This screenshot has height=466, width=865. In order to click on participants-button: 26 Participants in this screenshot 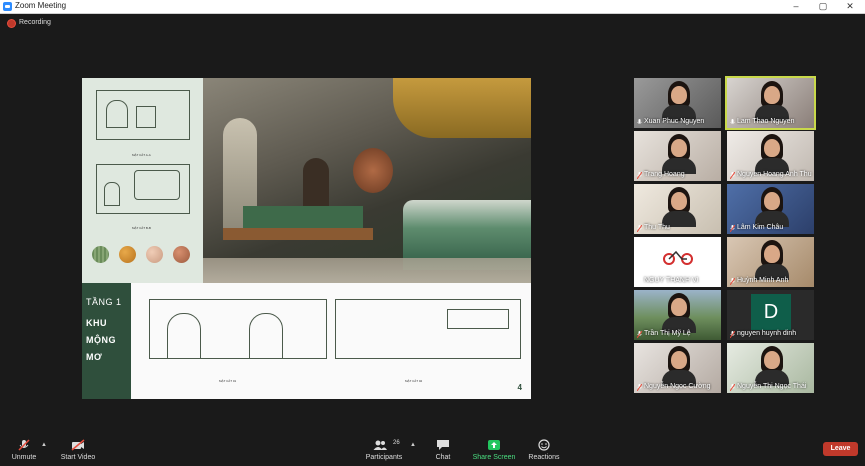, I will do `click(384, 450)`.